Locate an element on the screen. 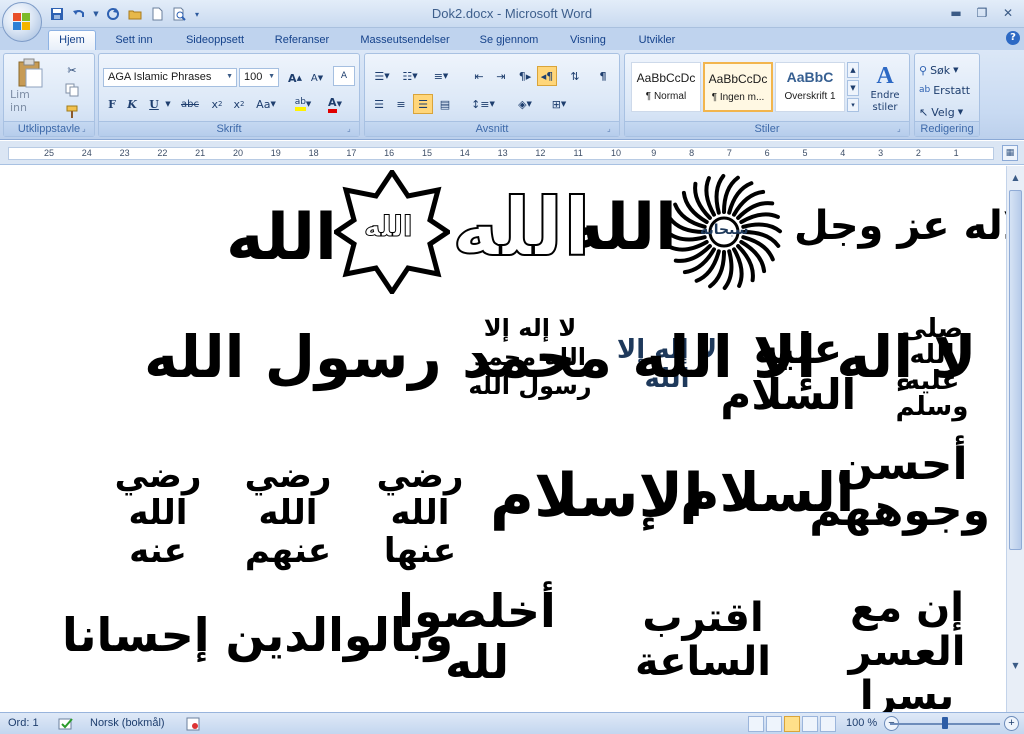 The height and width of the screenshot is (734, 1024). align-right-button: ☰ is located at coordinates (423, 104).